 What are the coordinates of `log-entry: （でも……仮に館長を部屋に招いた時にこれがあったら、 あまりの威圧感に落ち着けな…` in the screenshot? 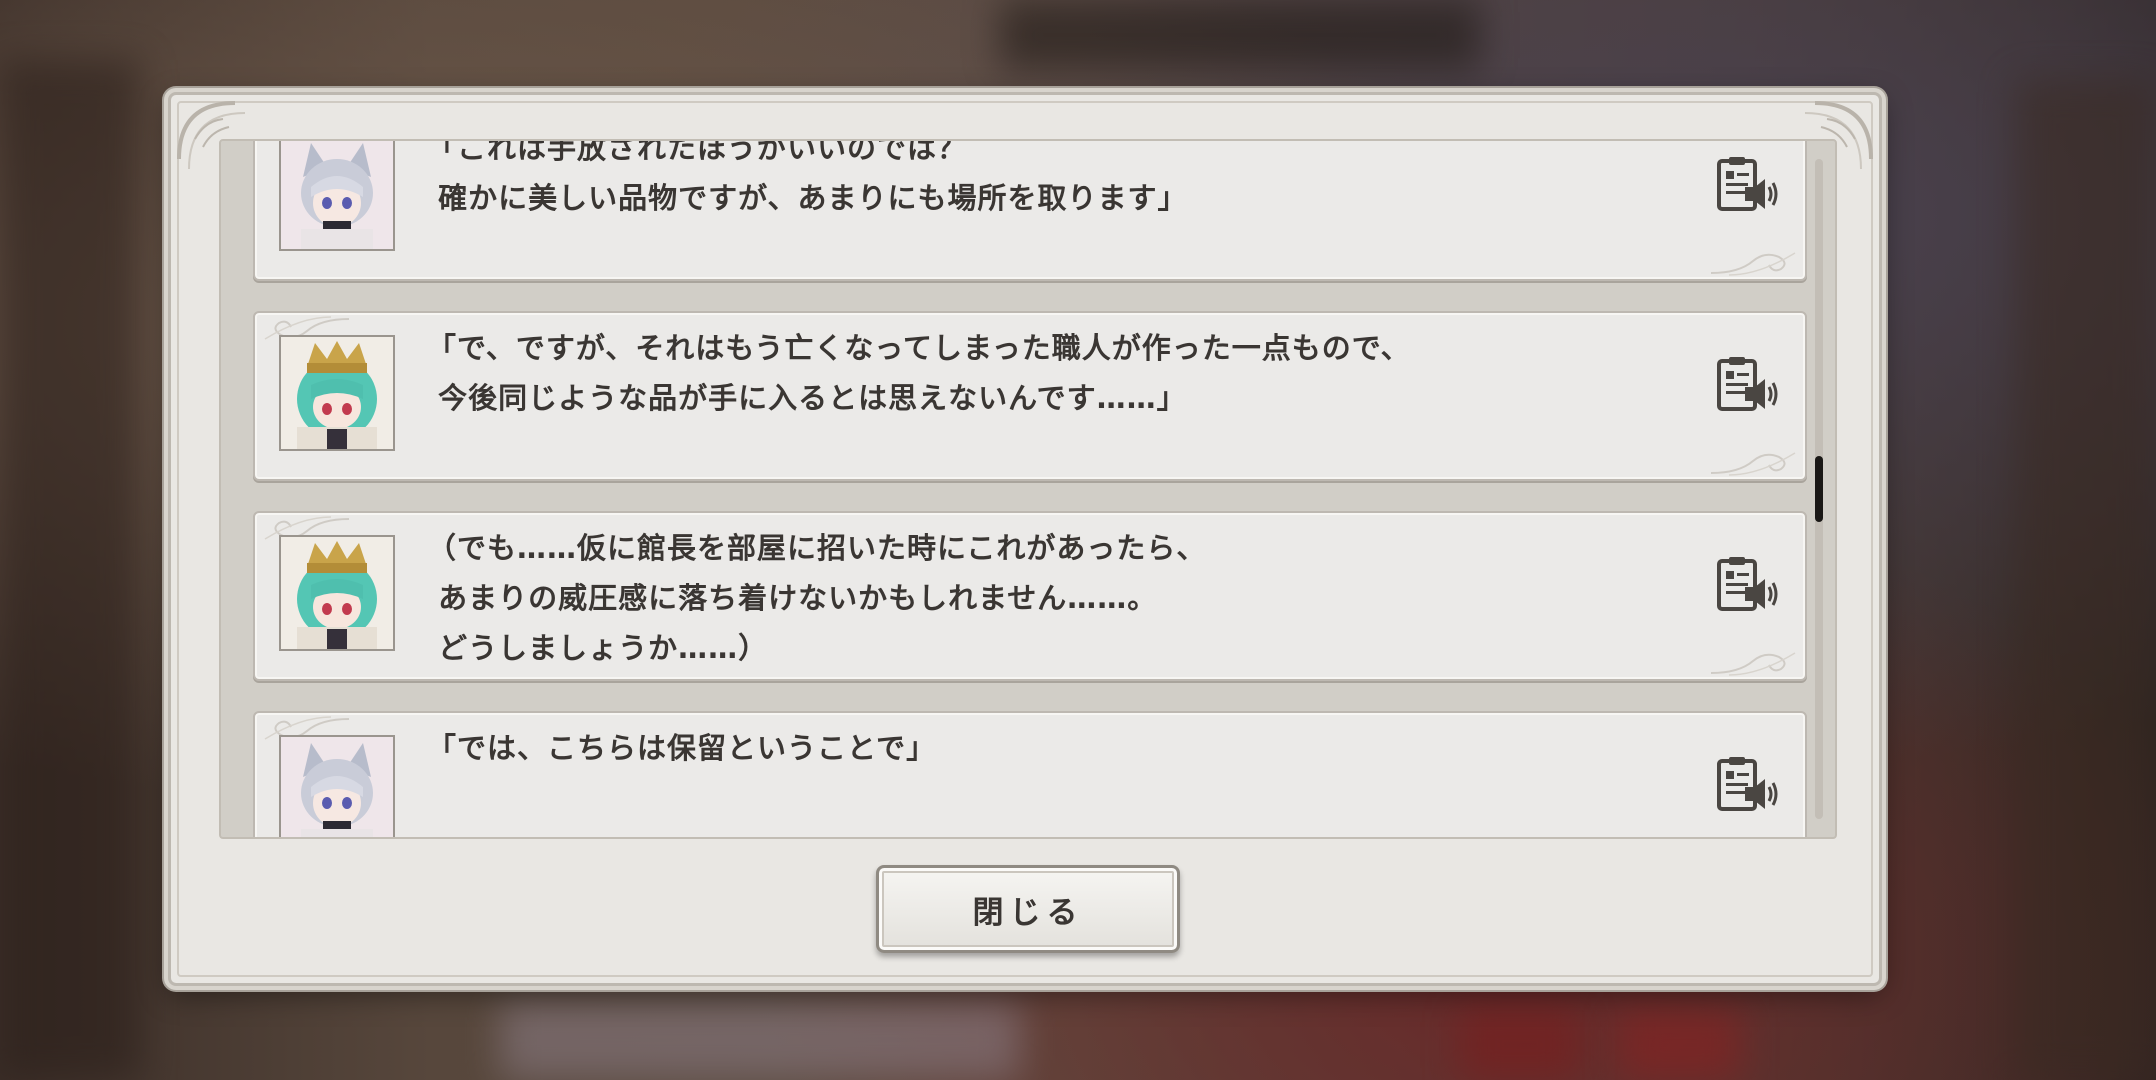 It's located at (1030, 596).